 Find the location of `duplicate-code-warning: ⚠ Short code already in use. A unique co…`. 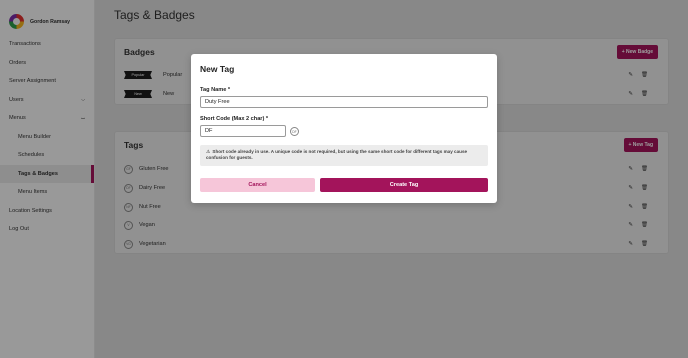

duplicate-code-warning: ⚠ Short code already in use. A unique co… is located at coordinates (344, 155).